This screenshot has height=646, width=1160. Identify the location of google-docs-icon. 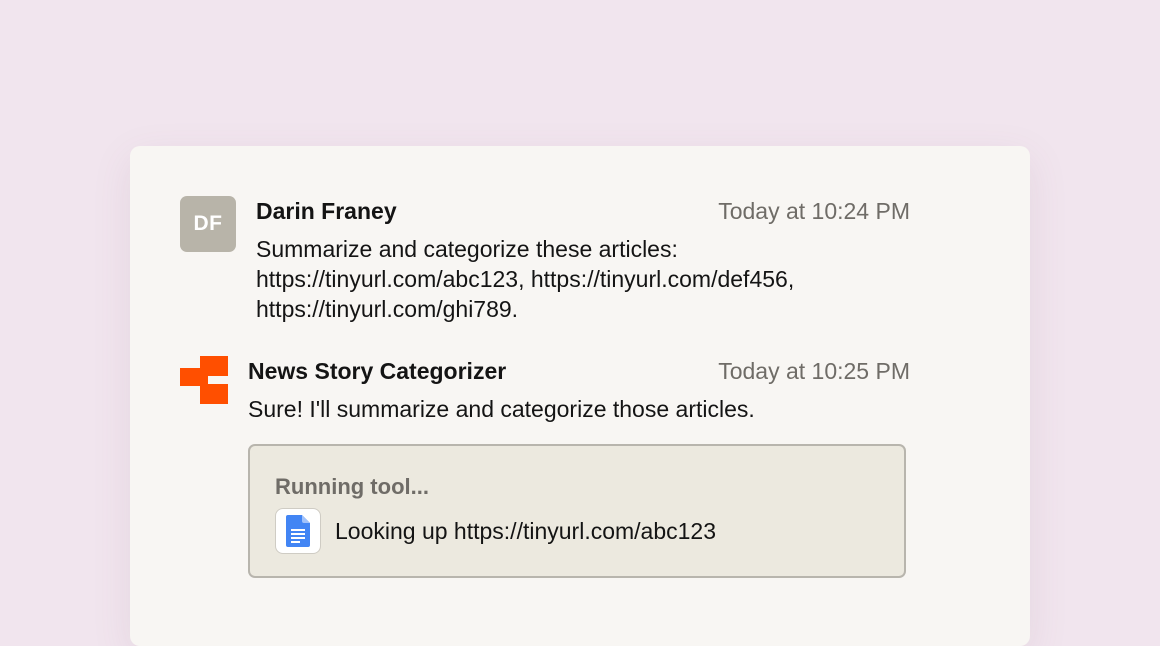
(298, 531).